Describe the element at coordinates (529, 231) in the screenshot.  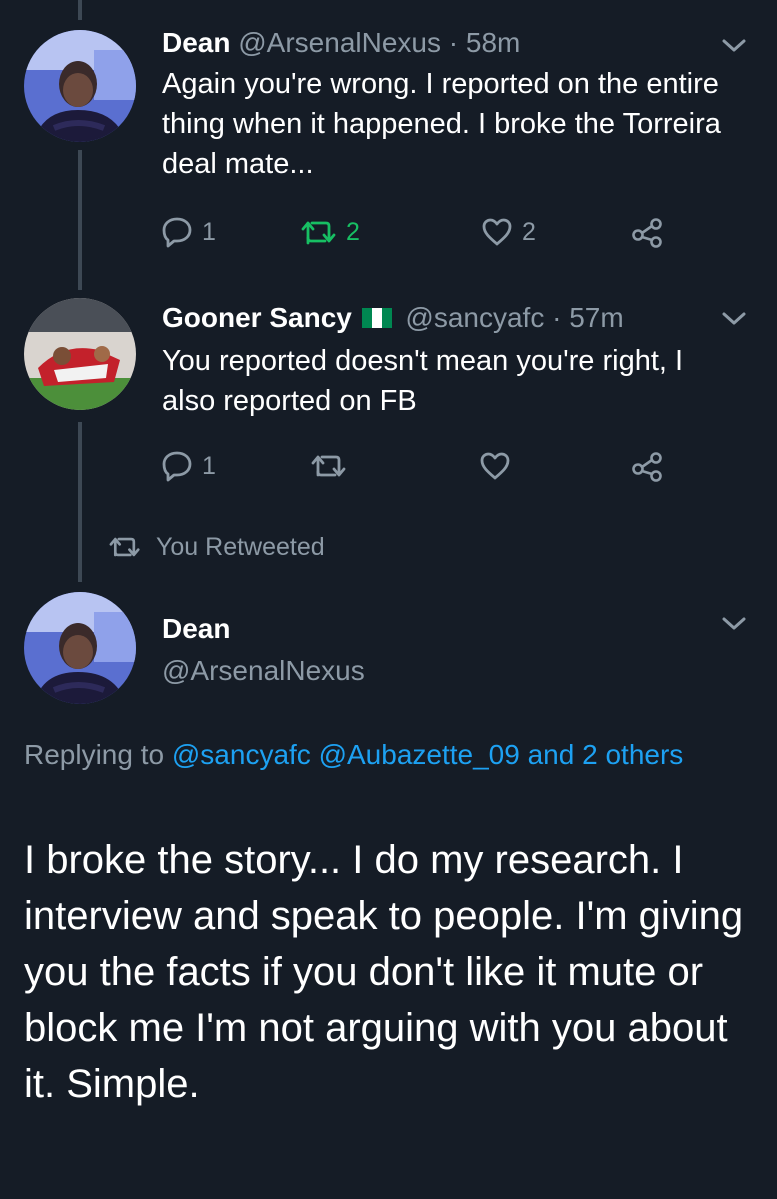
I see `like-count: 2` at that location.